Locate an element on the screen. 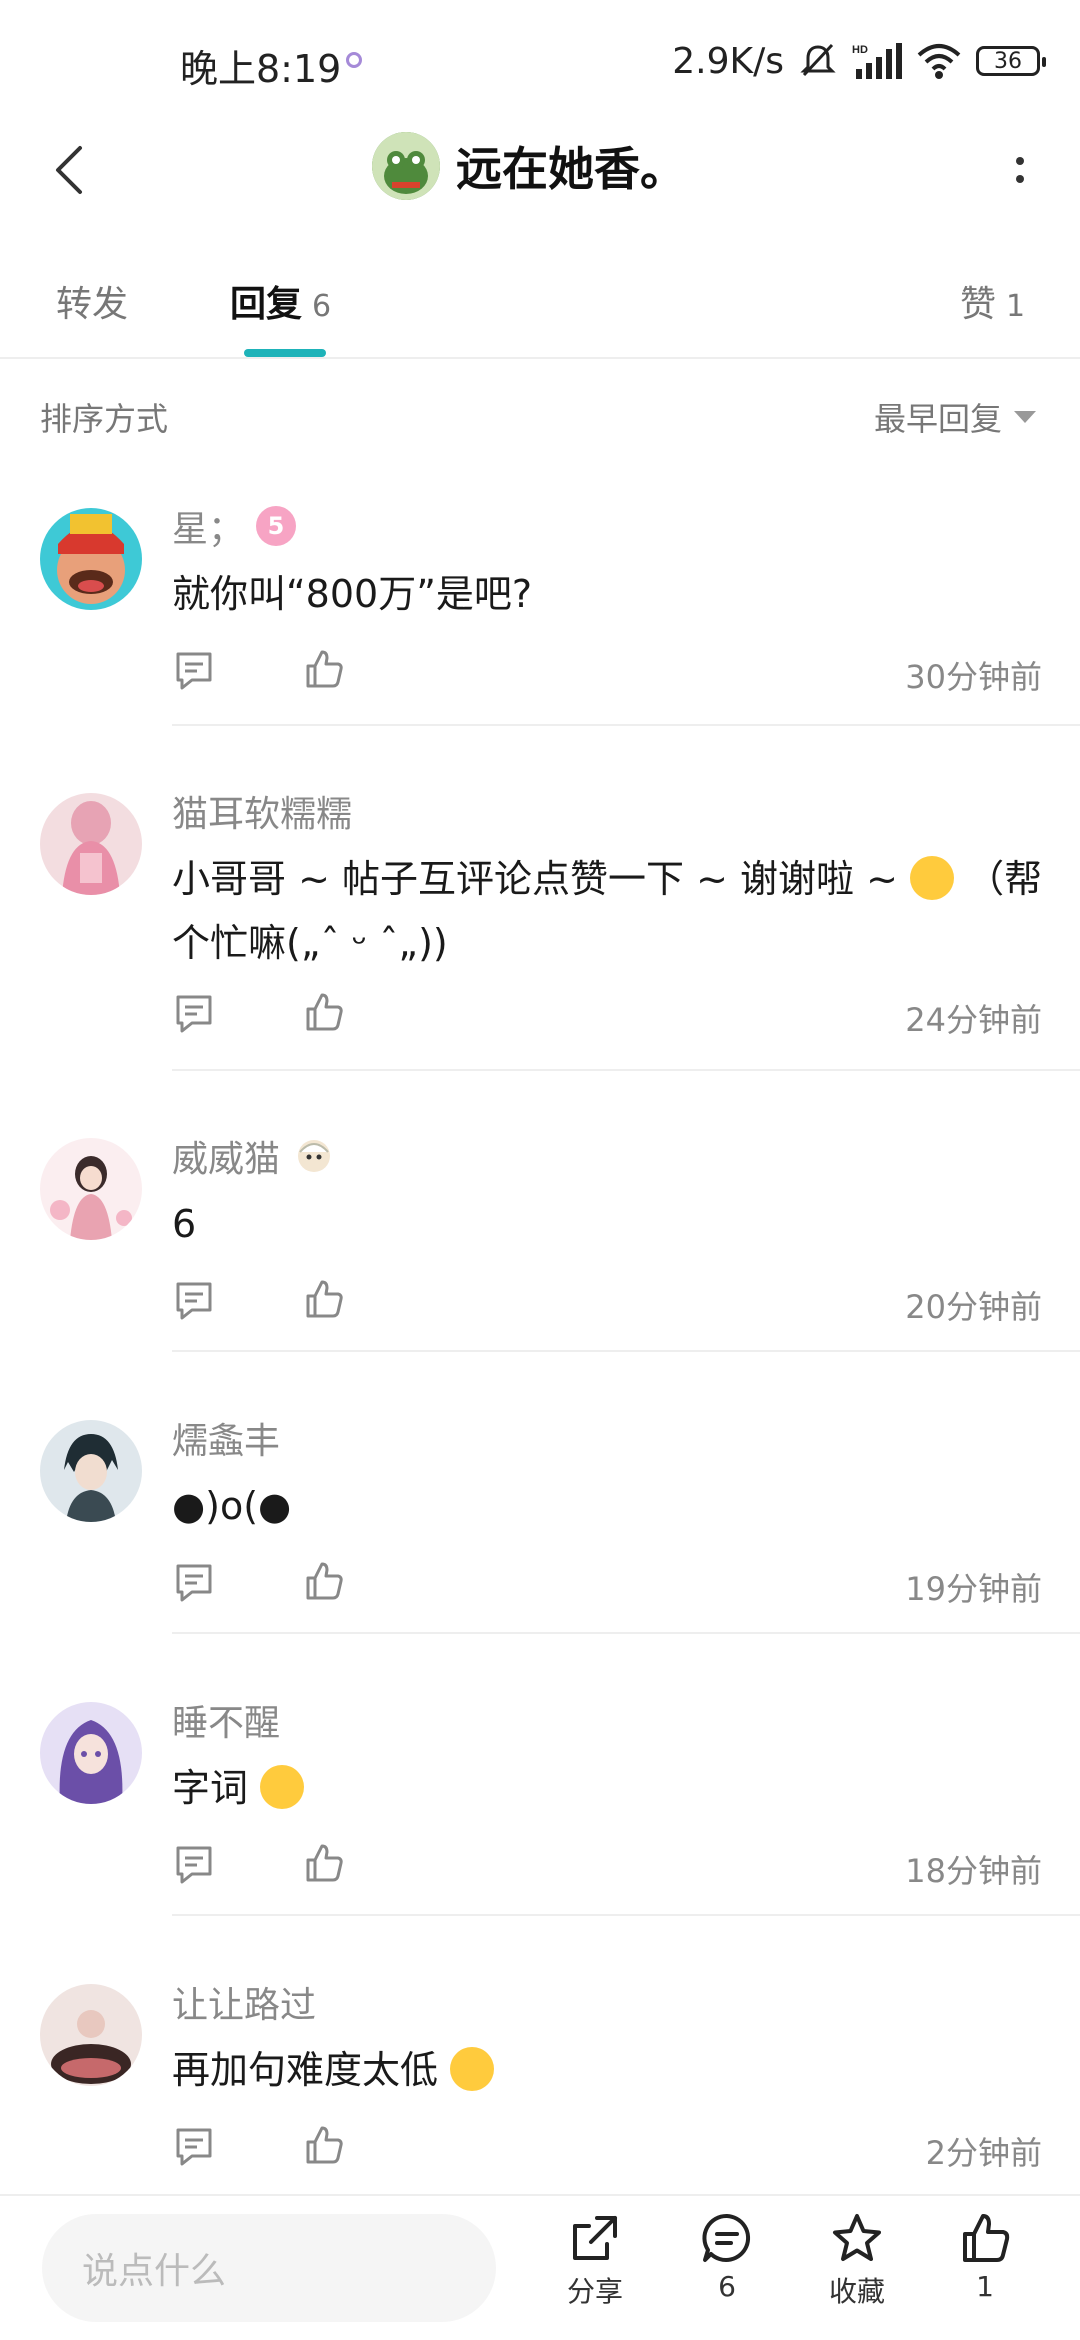 This screenshot has height=2340, width=1080. svg-text: HD is located at coordinates (860, 50).